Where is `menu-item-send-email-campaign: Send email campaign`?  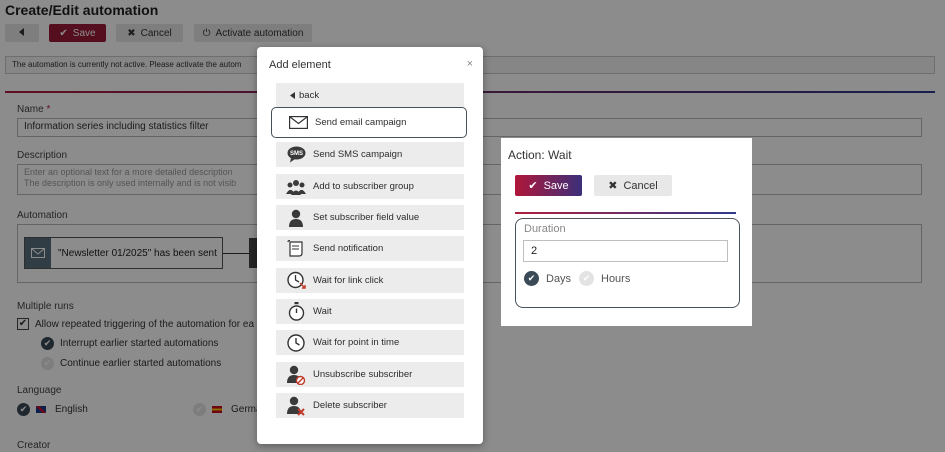
menu-item-send-email-campaign: Send email campaign is located at coordinates (369, 122).